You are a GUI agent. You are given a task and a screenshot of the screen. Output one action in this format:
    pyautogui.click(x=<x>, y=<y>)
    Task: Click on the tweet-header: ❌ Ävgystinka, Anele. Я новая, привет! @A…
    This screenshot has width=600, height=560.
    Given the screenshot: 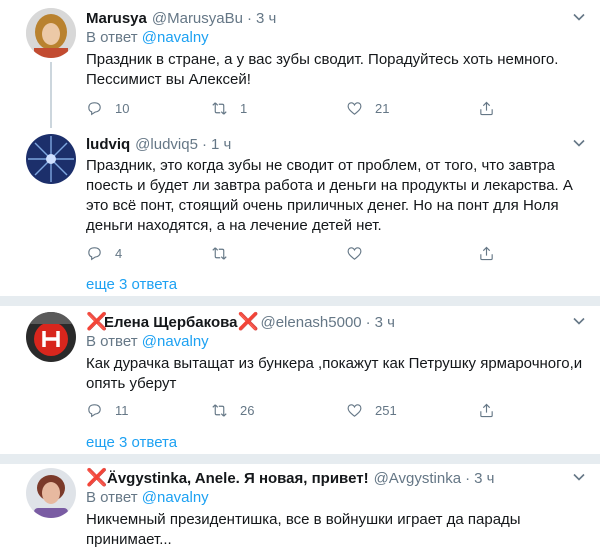 What is the action you would take?
    pyautogui.click(x=338, y=478)
    